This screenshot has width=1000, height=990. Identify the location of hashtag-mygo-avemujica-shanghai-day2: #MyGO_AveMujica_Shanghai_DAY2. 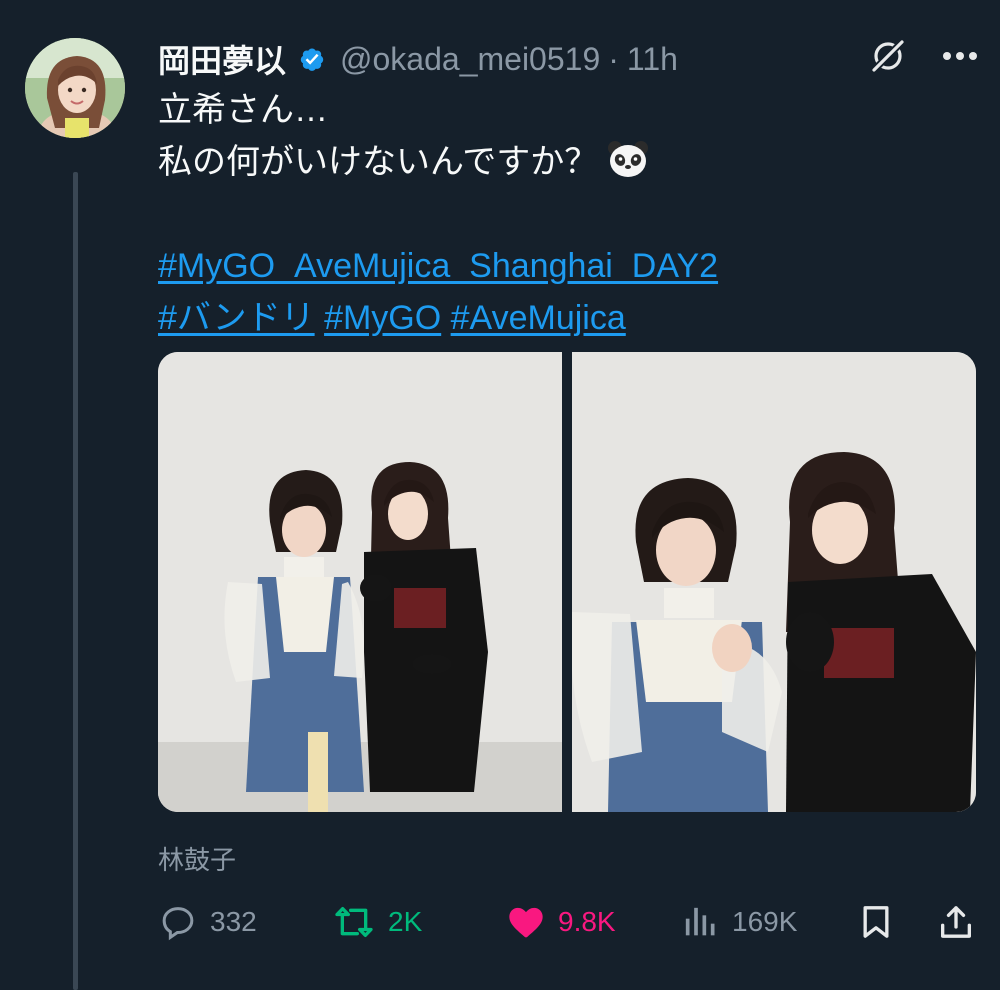
(438, 266).